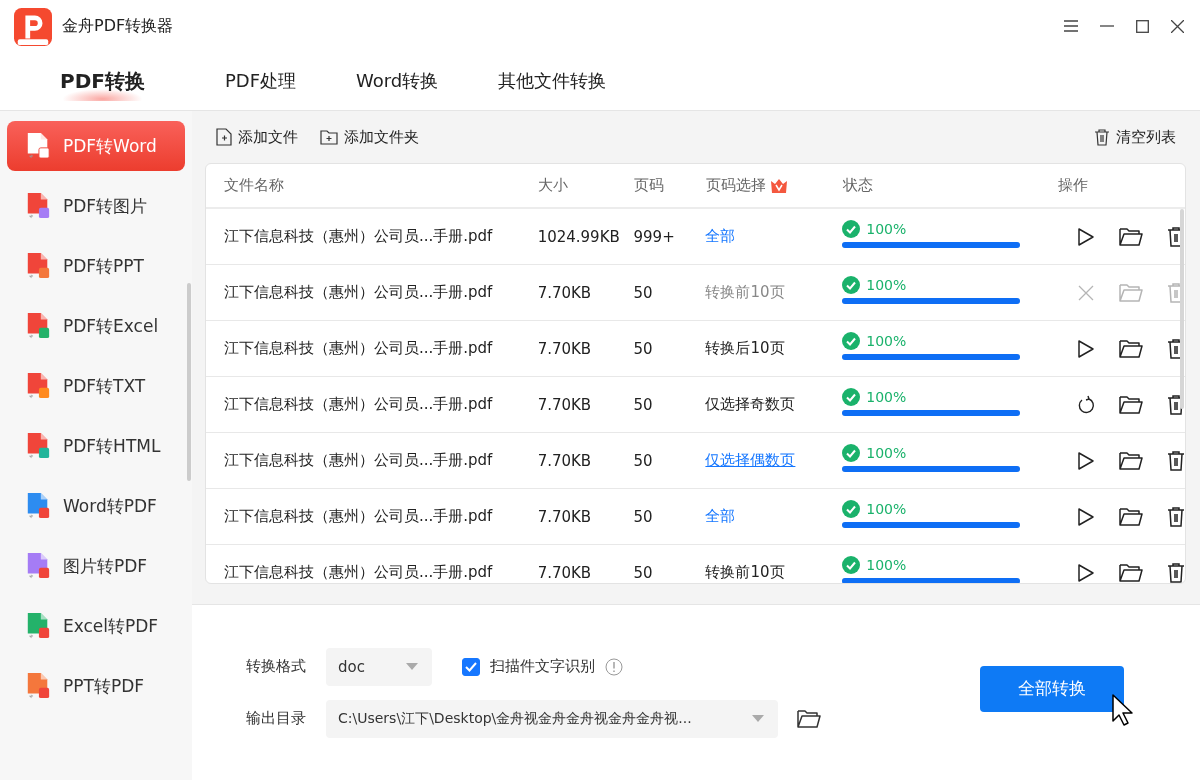 This screenshot has height=780, width=1200. Describe the element at coordinates (96, 506) in the screenshot. I see `sidebar-item: Word转PDF` at that location.